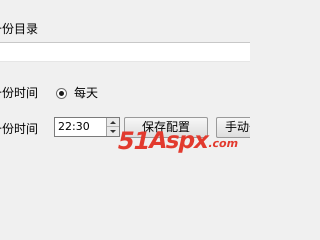 Image resolution: width=320 pixels, height=240 pixels. I want to click on spin-down-button, so click(113, 131).